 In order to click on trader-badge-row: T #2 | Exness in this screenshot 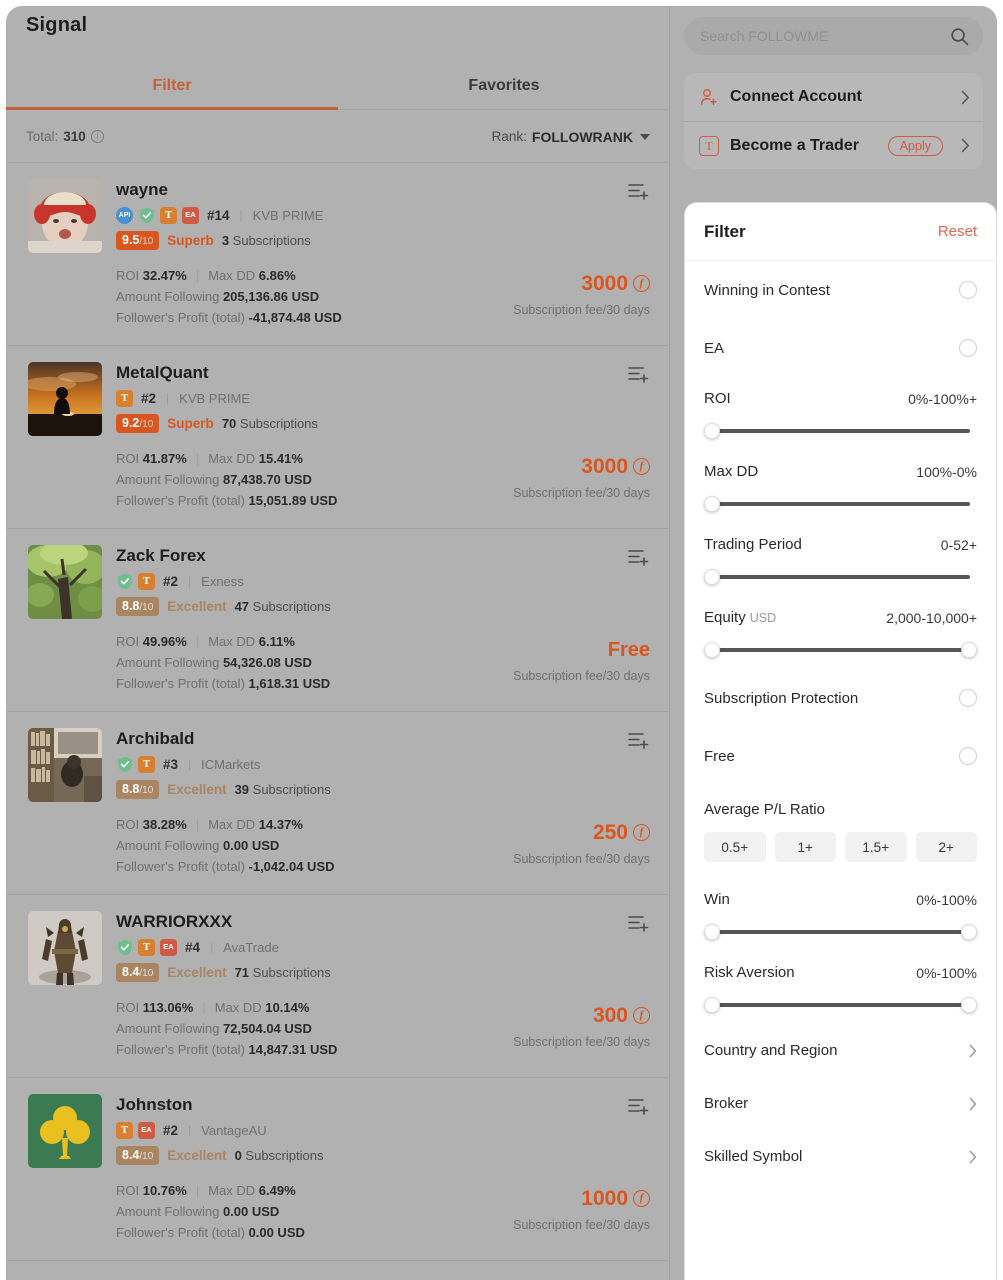, I will do `click(383, 581)`.